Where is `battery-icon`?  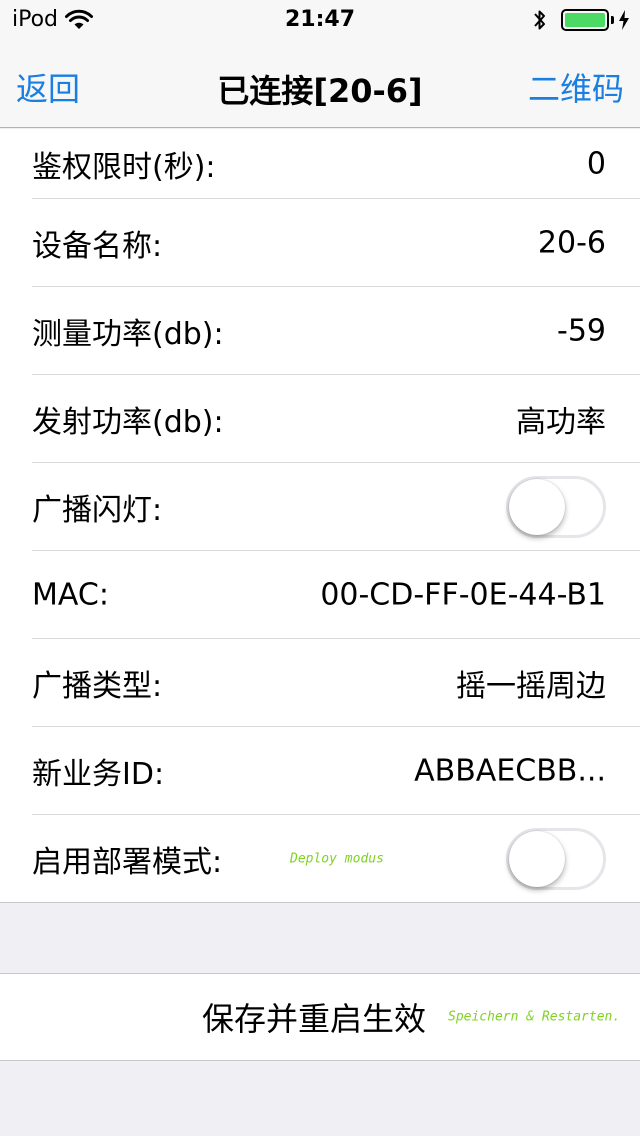
battery-icon is located at coordinates (585, 20).